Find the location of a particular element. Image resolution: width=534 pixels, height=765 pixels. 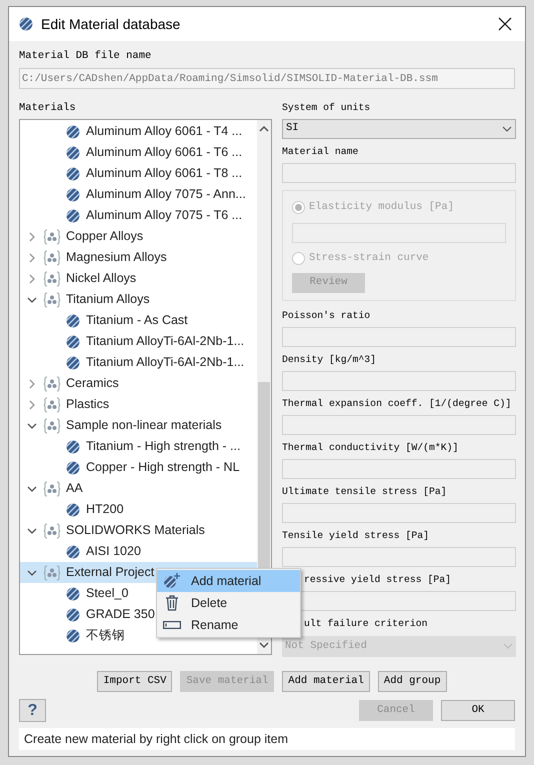

menu-item: Delete is located at coordinates (228, 603).